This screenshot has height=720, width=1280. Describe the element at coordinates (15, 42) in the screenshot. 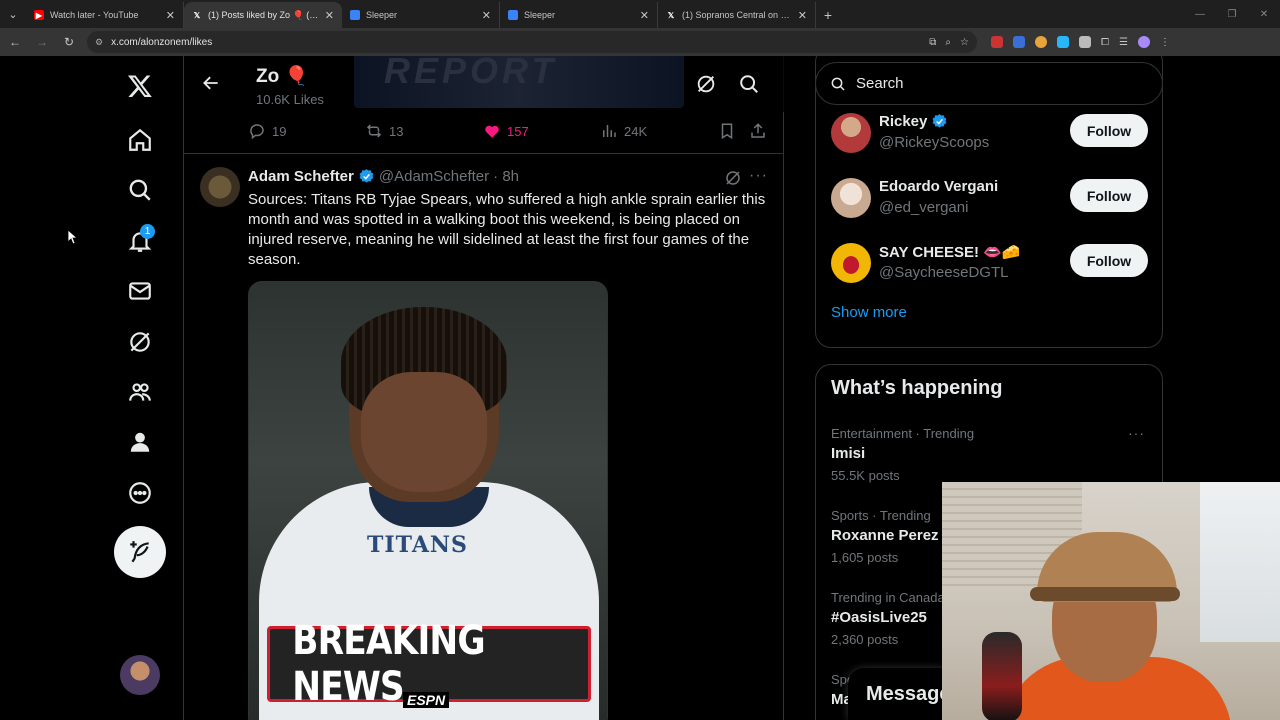

I see `back-arrow-icon: ←` at that location.